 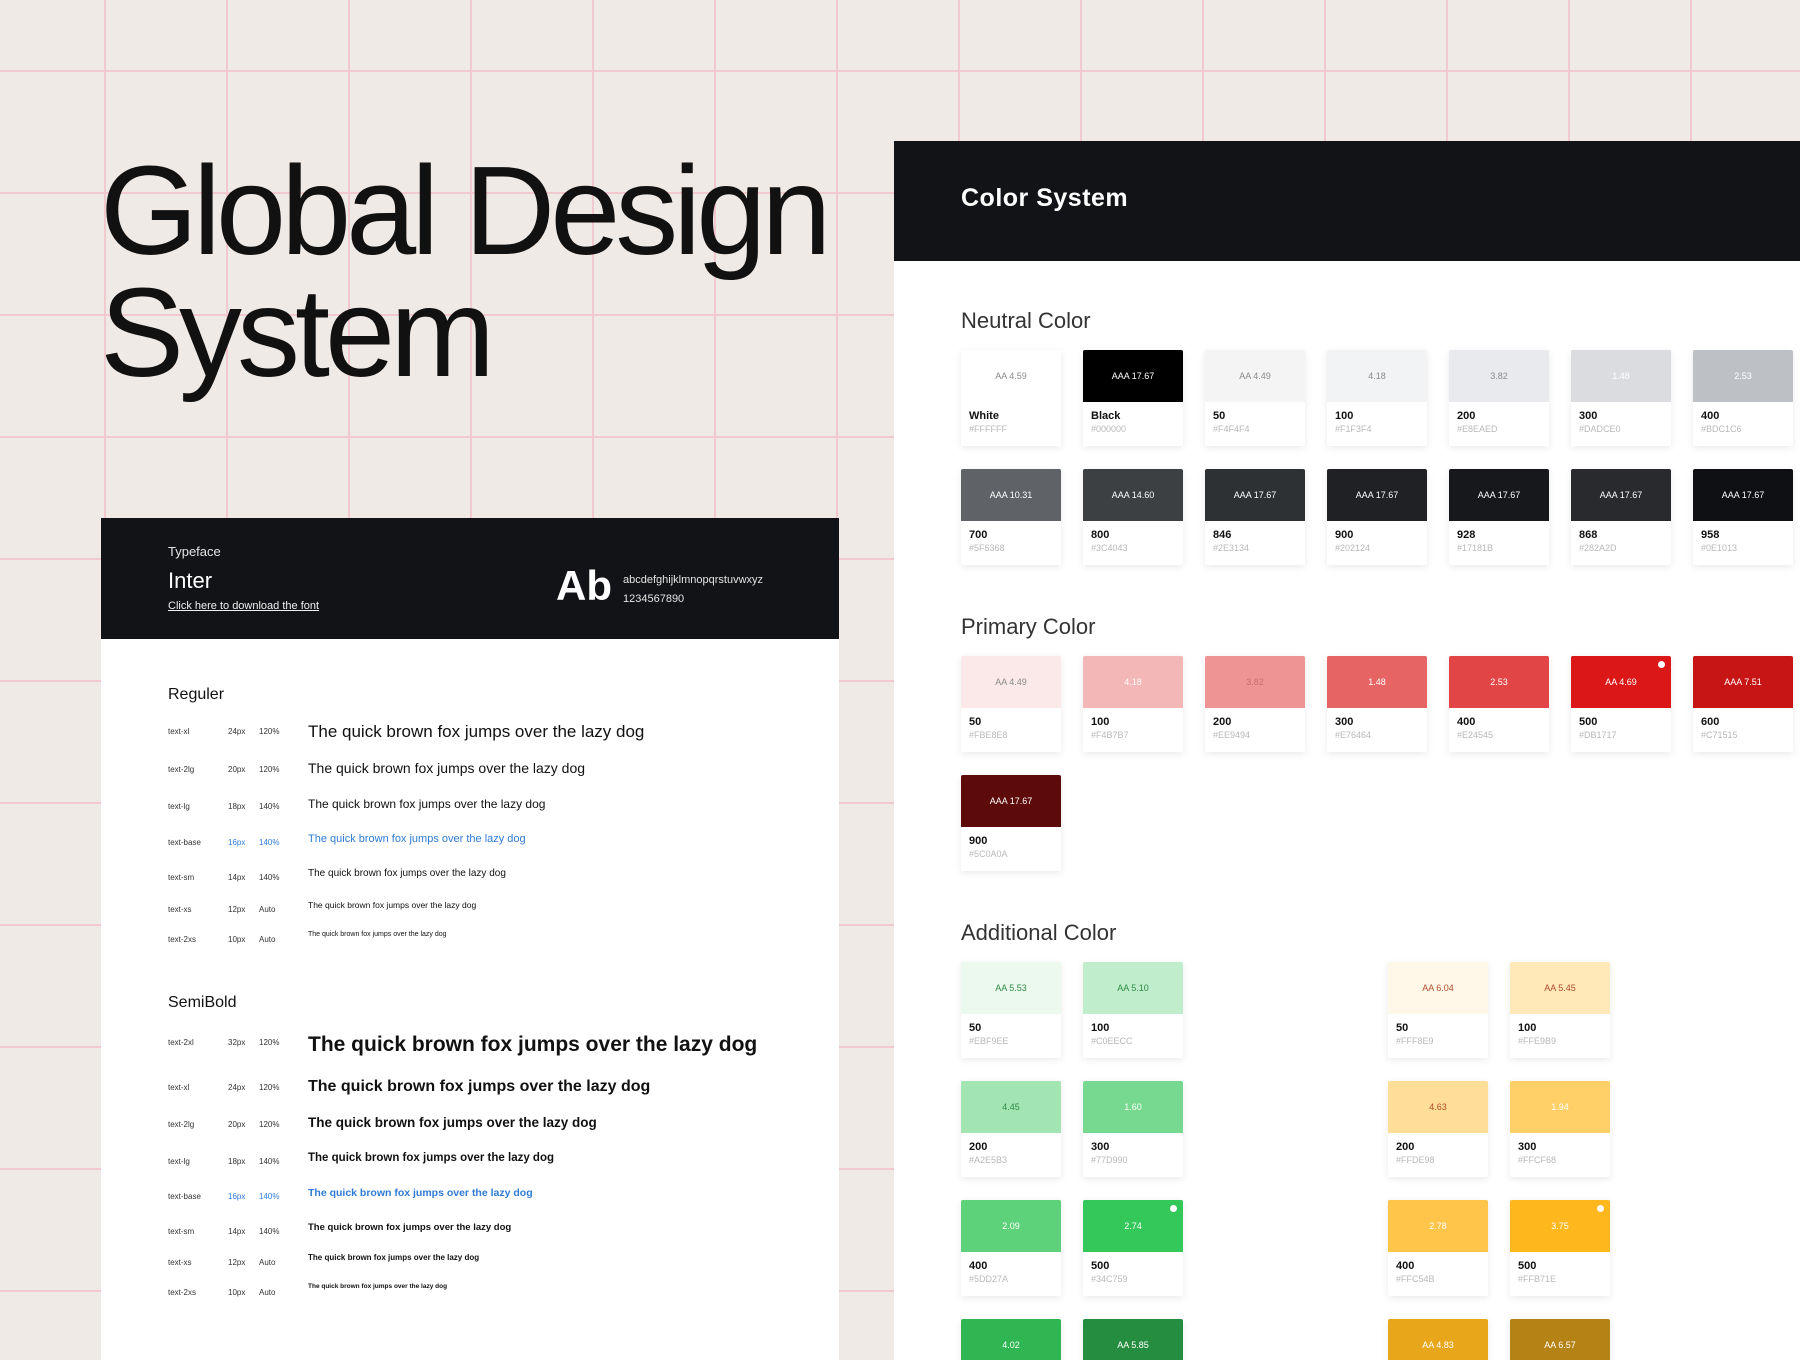 What do you see at coordinates (1621, 682) in the screenshot?
I see `contrast-label: AA 4.69` at bounding box center [1621, 682].